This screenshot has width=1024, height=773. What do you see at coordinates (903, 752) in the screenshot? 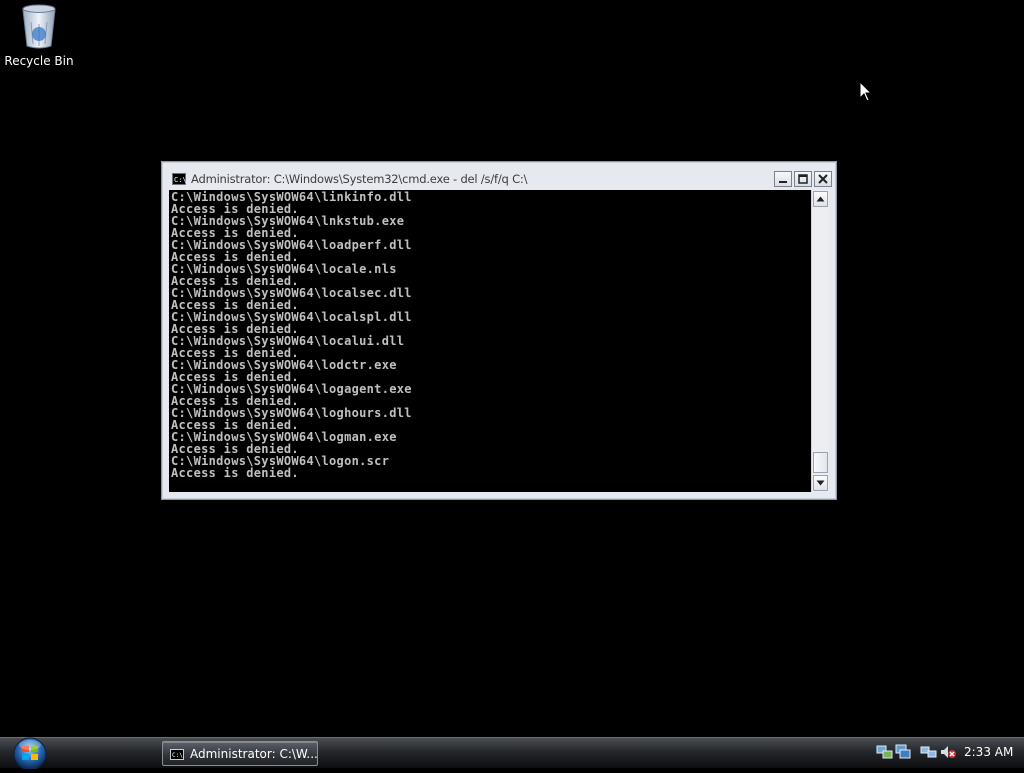
I see `network-icon` at bounding box center [903, 752].